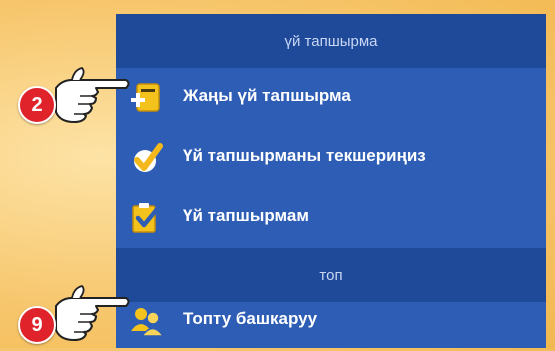 This screenshot has width=555, height=351. Describe the element at coordinates (146, 218) in the screenshot. I see `checklist-icon` at that location.